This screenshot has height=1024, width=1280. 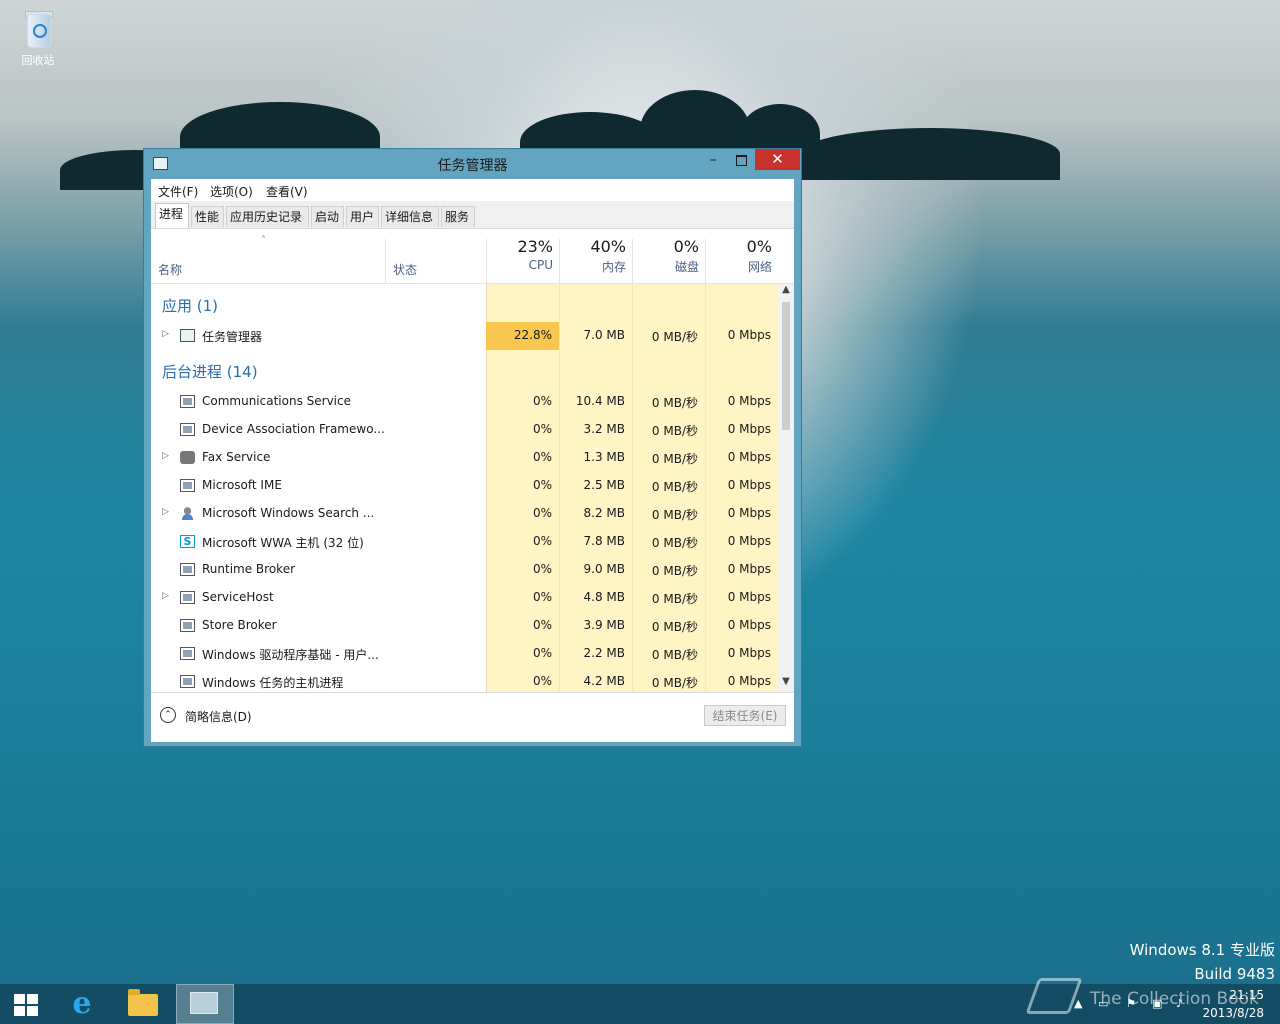 What do you see at coordinates (786, 684) in the screenshot?
I see `scroll-down-icon: ▼` at bounding box center [786, 684].